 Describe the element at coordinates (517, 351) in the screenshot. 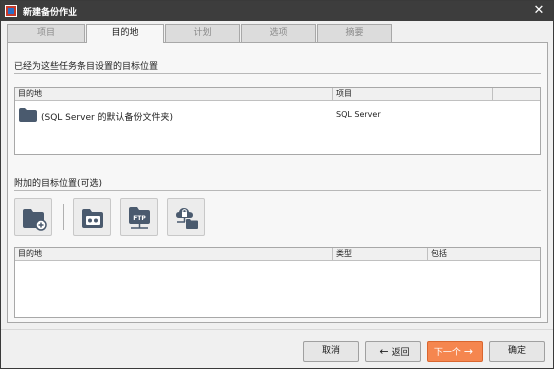

I see `ok-button: 确定` at that location.